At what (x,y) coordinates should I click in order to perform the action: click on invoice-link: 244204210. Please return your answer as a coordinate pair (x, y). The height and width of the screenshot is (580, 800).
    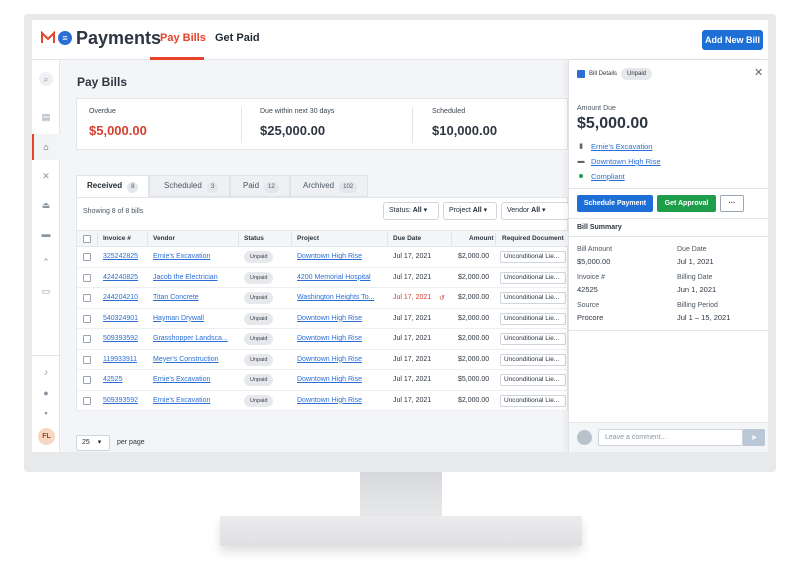
    Looking at the image, I should click on (120, 297).